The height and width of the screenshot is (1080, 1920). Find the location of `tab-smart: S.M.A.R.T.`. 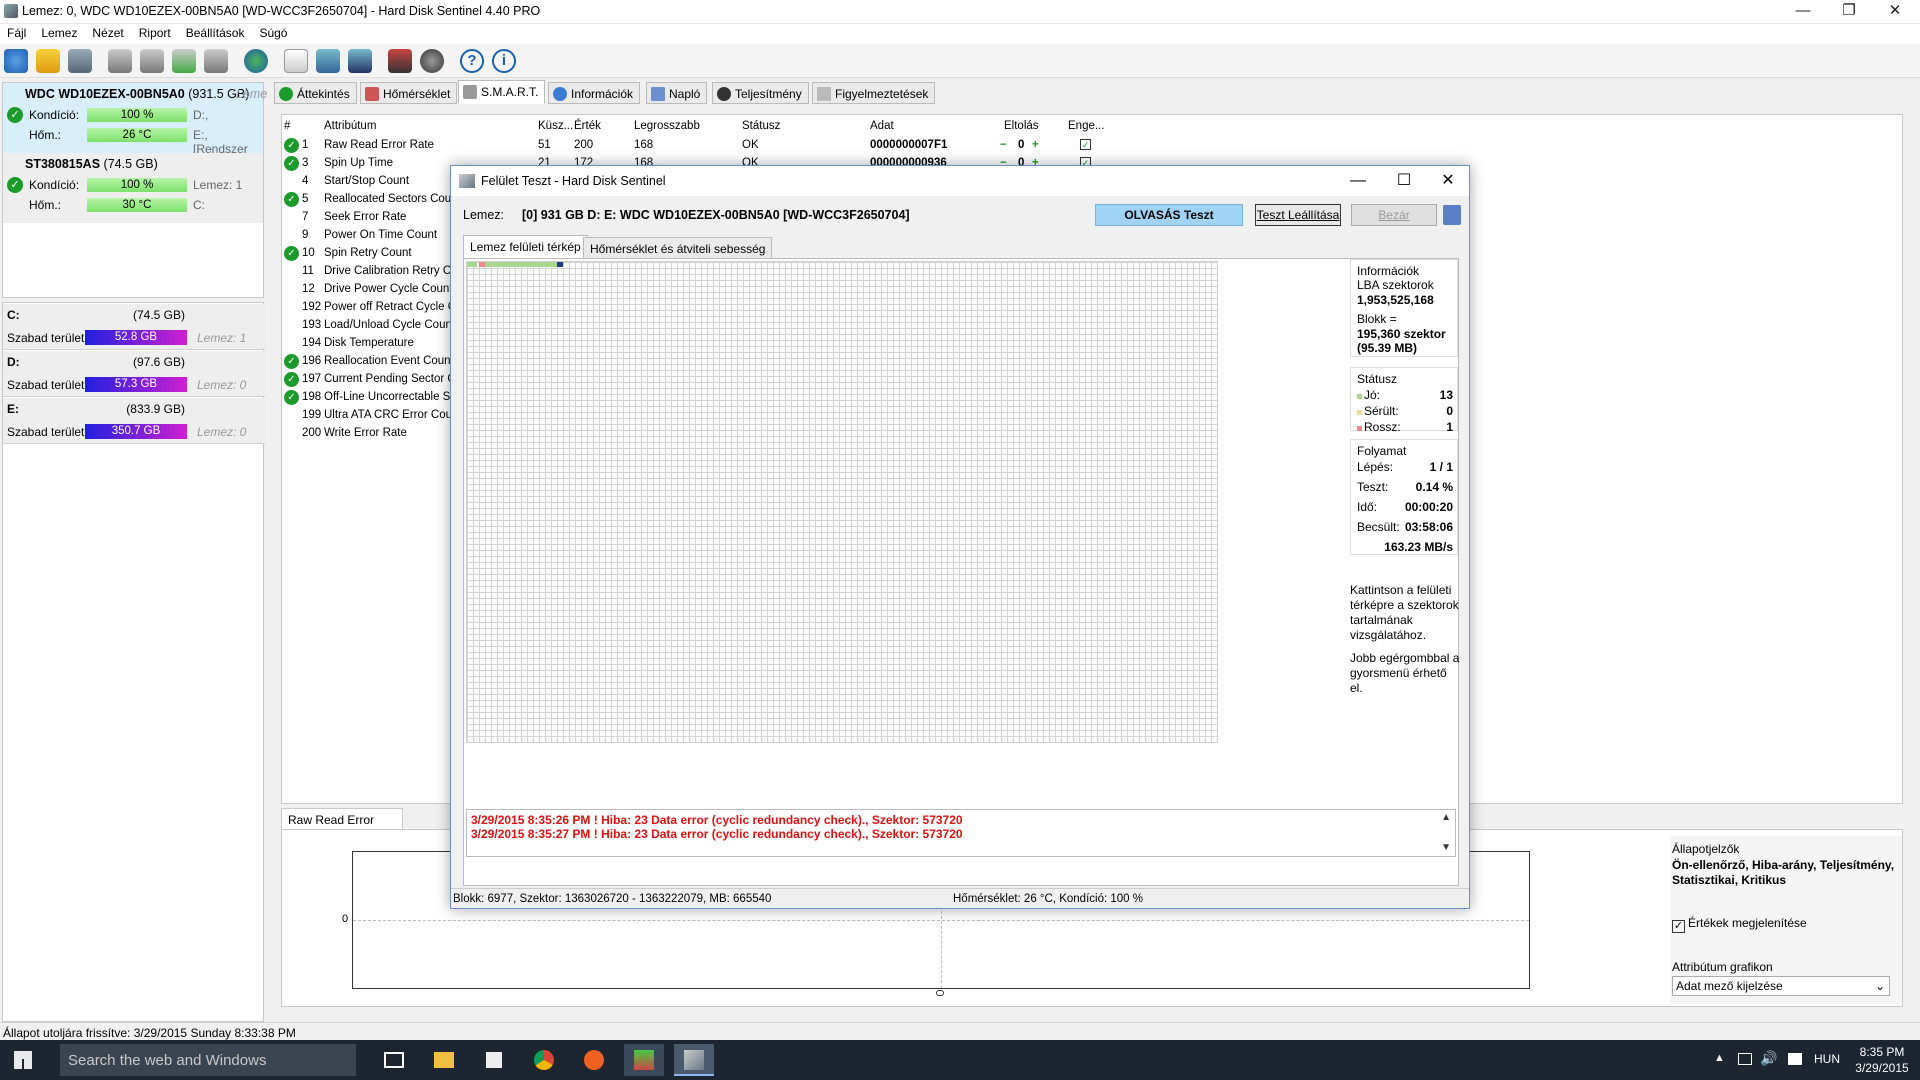

tab-smart: S.M.A.R.T. is located at coordinates (502, 92).